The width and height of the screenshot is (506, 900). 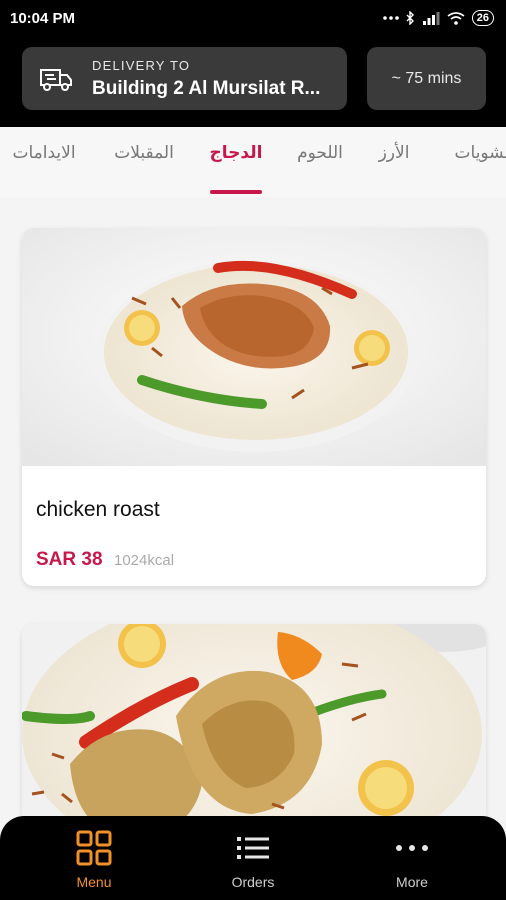 What do you see at coordinates (43, 153) in the screenshot?
I see `tab-stews: الايدامات` at bounding box center [43, 153].